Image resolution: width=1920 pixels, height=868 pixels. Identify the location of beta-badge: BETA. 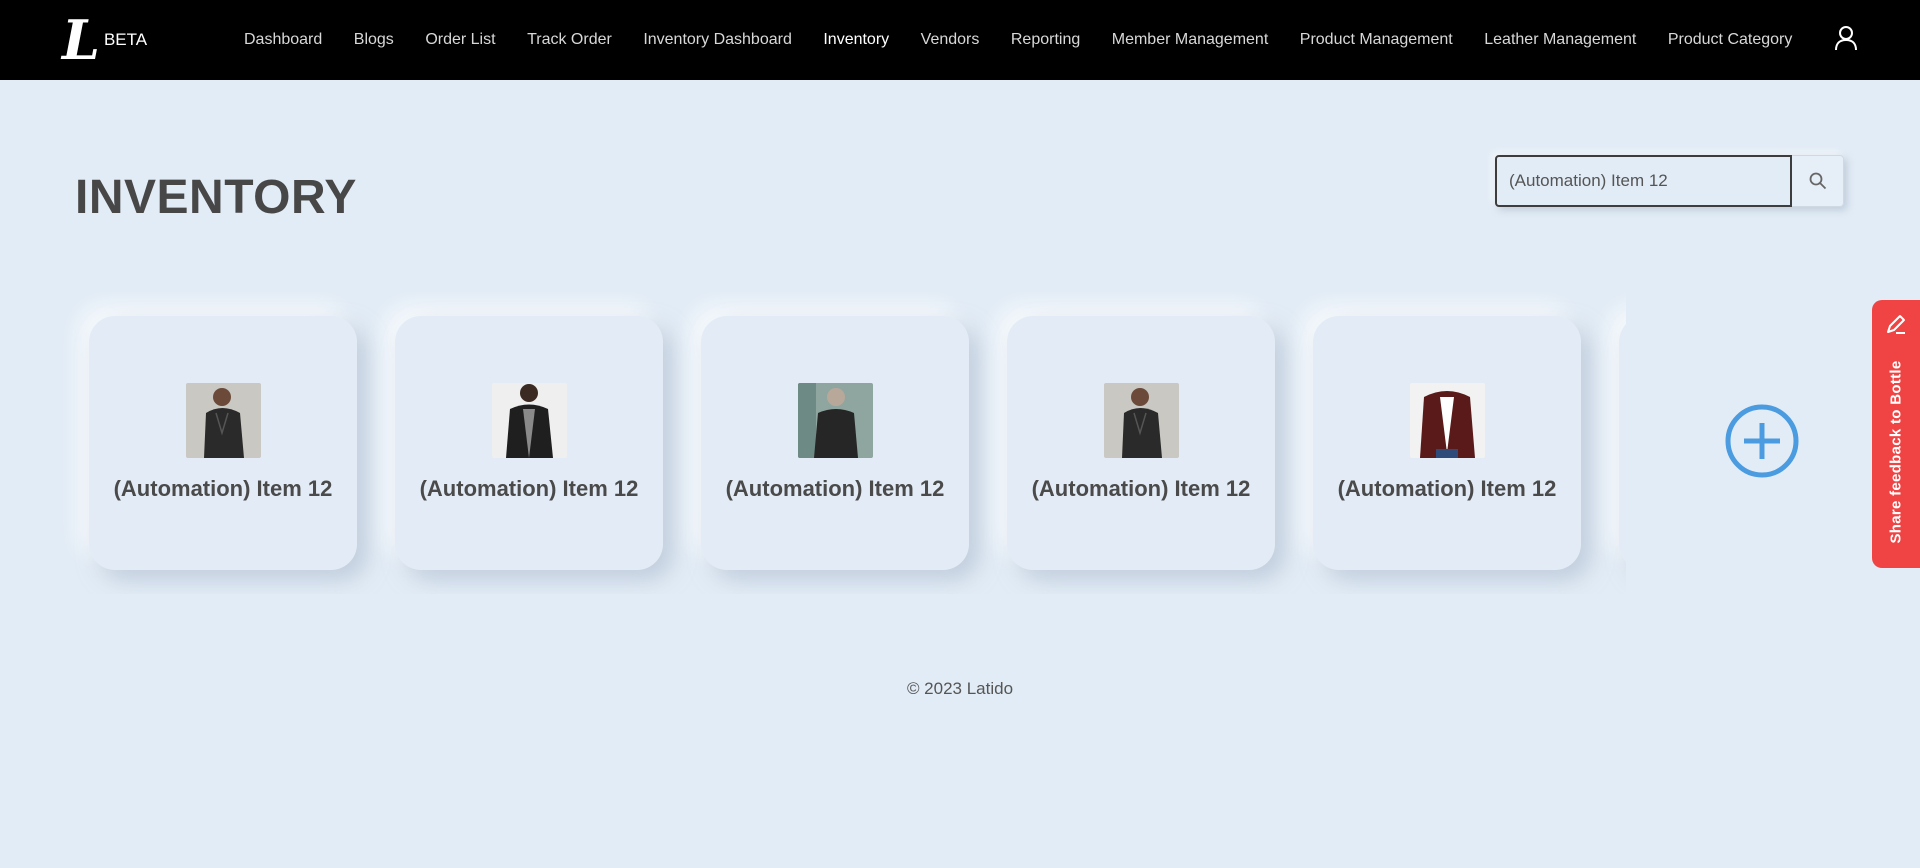
(125, 39).